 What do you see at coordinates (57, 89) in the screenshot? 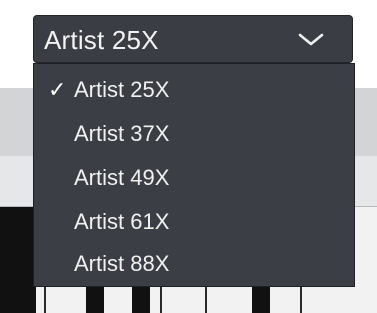
I see `checkmark-icon: ✓` at bounding box center [57, 89].